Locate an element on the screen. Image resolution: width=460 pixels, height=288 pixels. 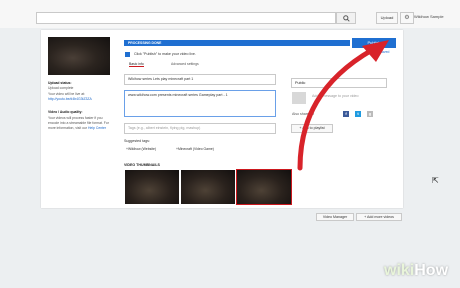
twitter-icon: t is located at coordinates (358, 114).